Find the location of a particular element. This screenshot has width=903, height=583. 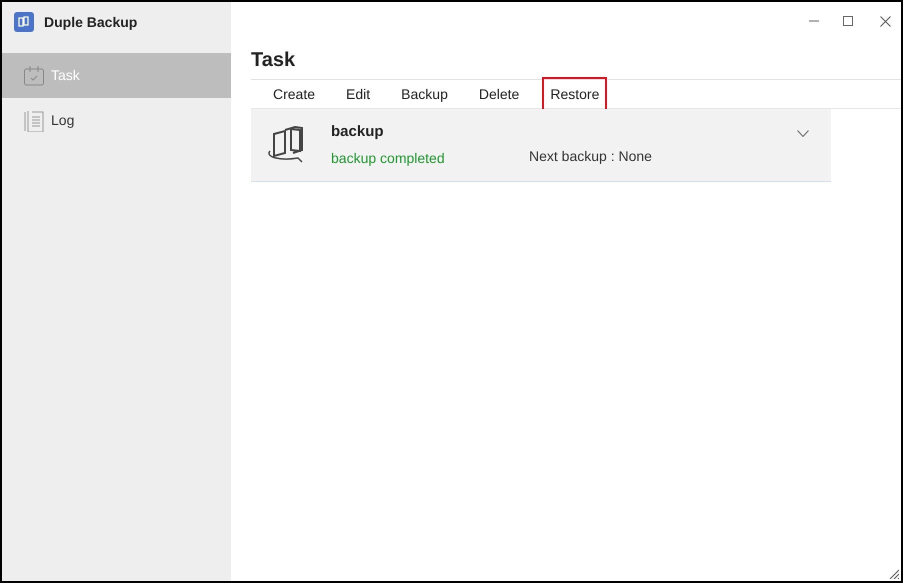

task-name: backup is located at coordinates (358, 132).